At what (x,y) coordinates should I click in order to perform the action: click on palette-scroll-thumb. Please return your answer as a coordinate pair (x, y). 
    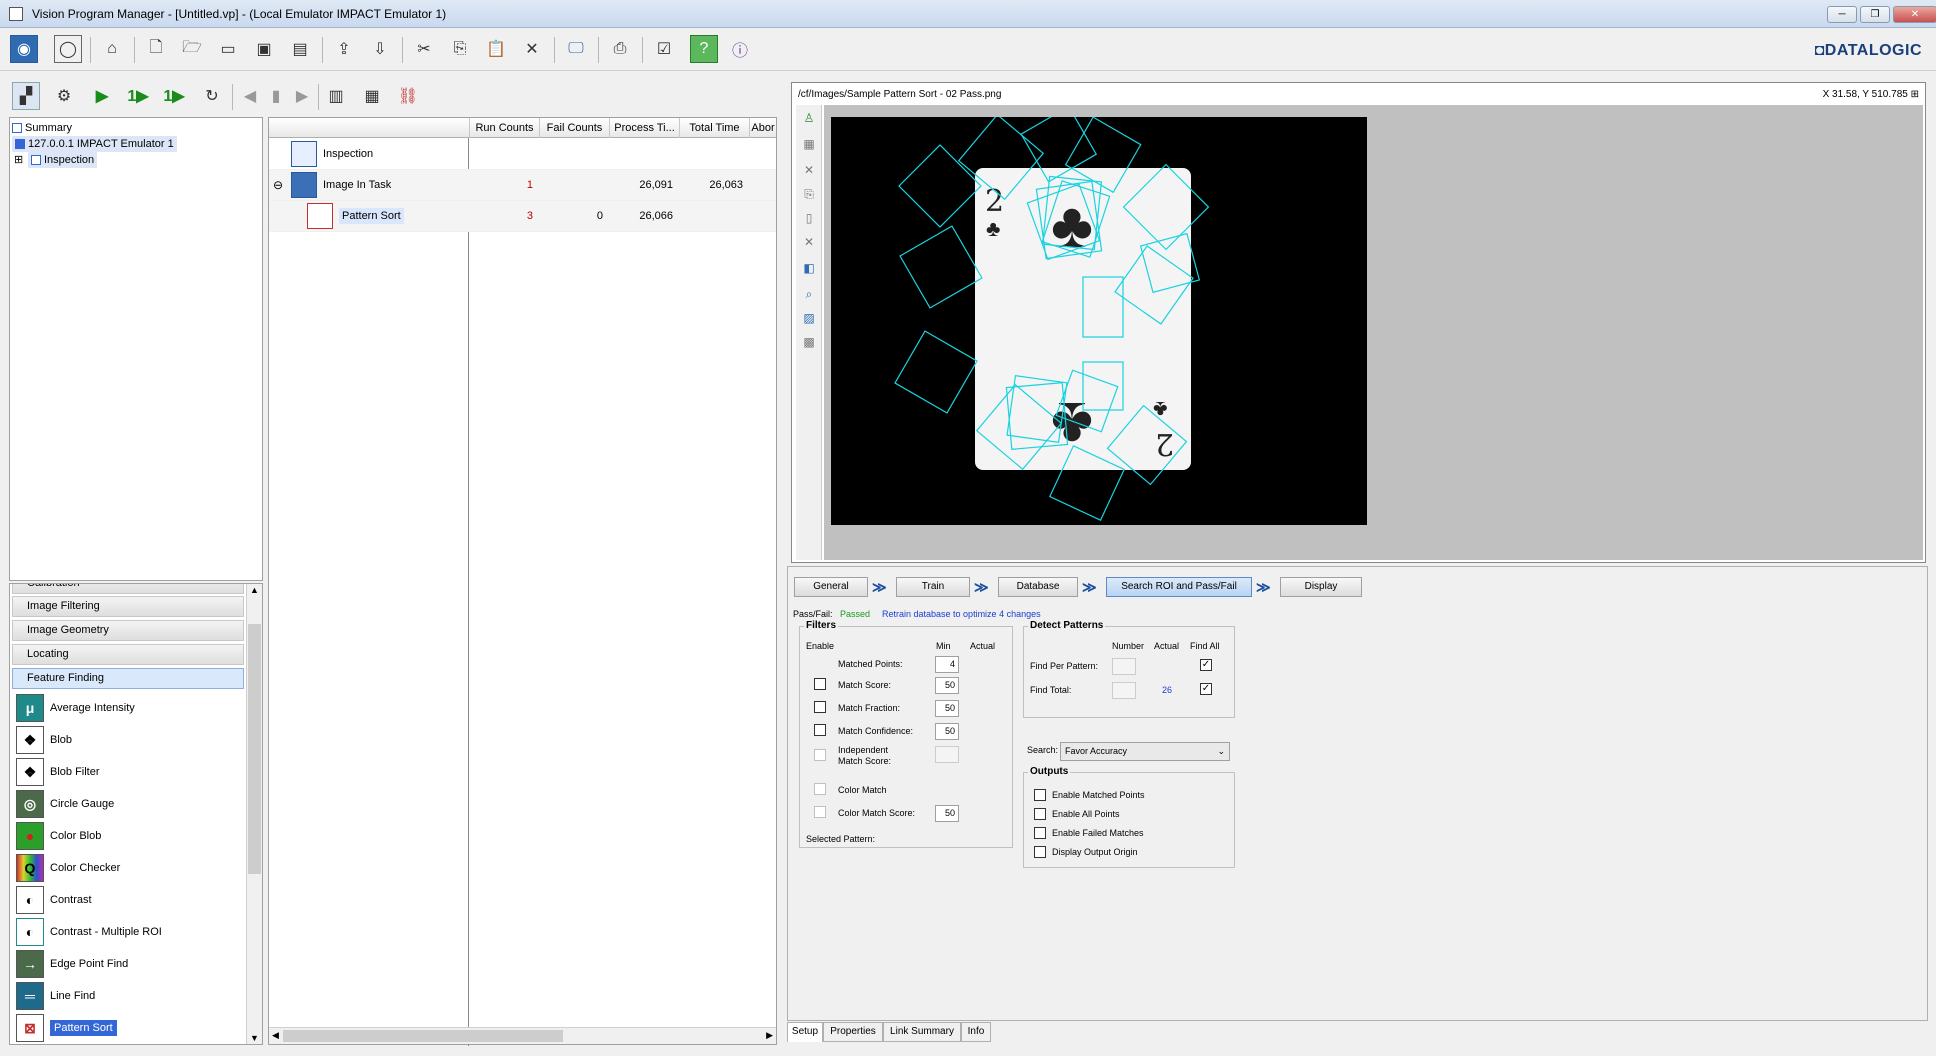
    Looking at the image, I should click on (254, 749).